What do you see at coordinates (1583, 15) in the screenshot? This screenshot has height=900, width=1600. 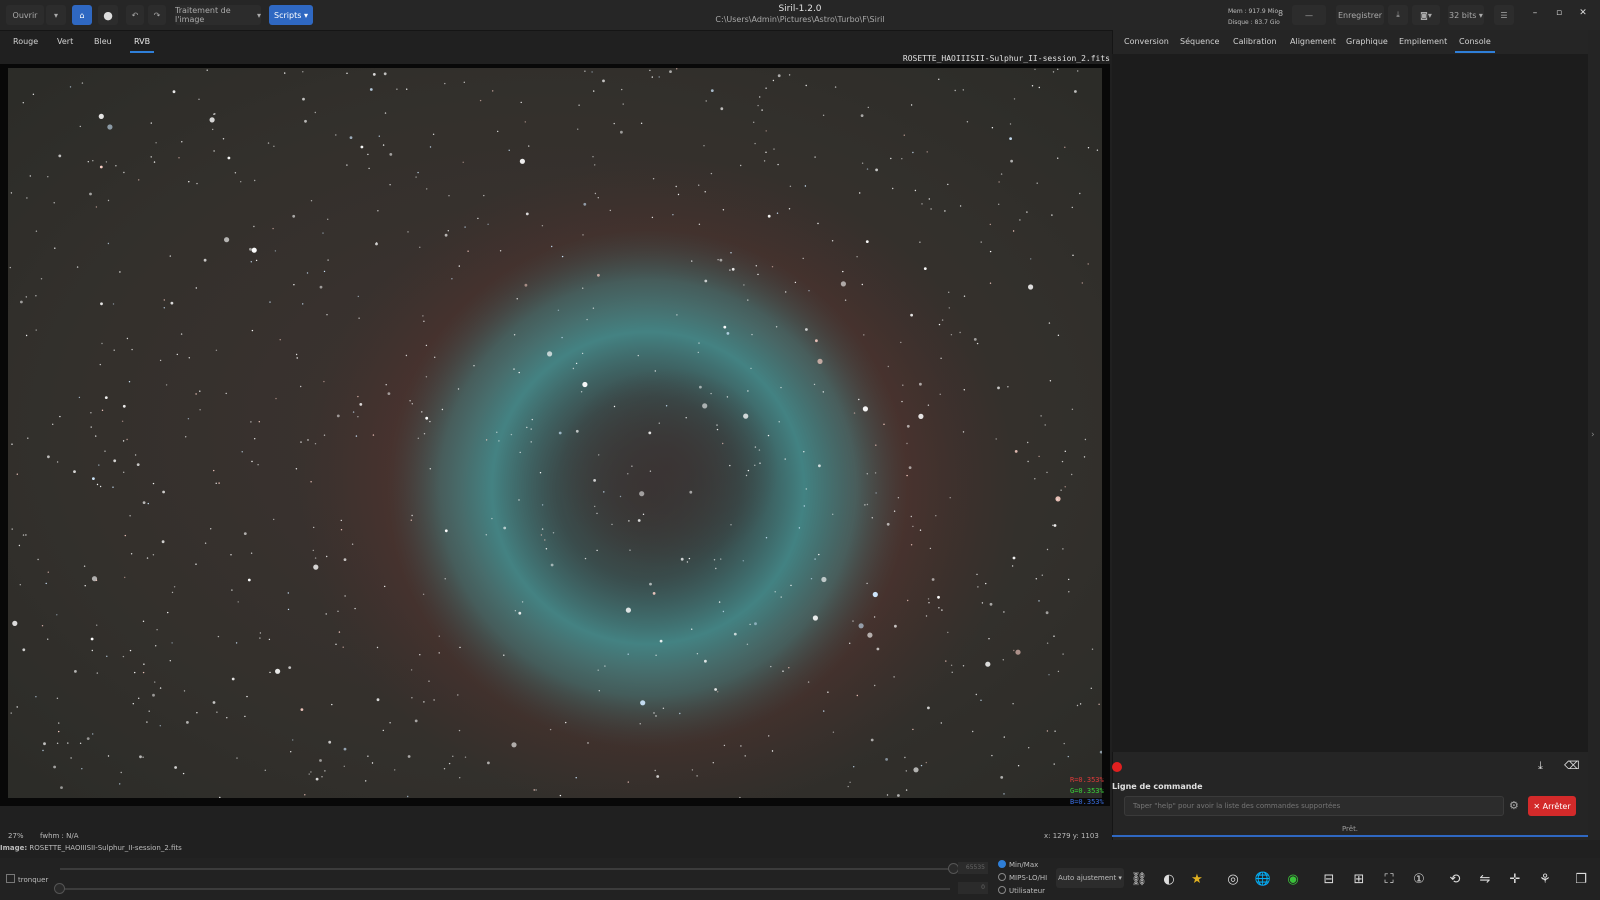 I see `close-button: ✕` at bounding box center [1583, 15].